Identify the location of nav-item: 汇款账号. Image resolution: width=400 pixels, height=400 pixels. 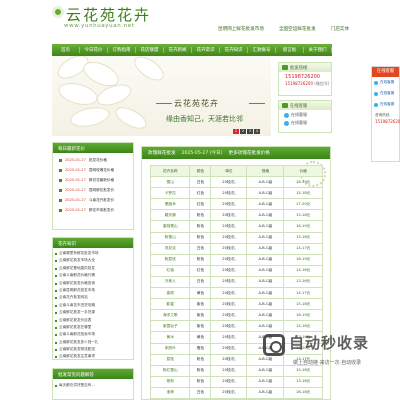
(262, 50).